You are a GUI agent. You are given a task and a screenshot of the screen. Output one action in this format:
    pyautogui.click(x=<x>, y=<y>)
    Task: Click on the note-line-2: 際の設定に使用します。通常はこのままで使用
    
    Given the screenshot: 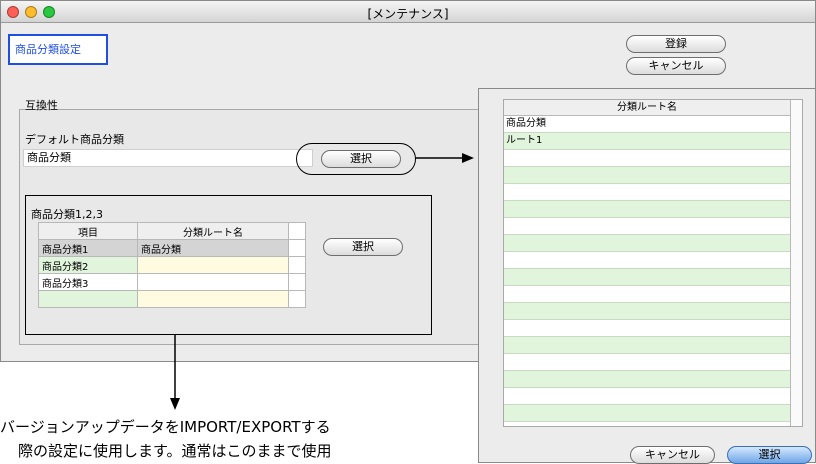 What is the action you would take?
    pyautogui.click(x=175, y=451)
    